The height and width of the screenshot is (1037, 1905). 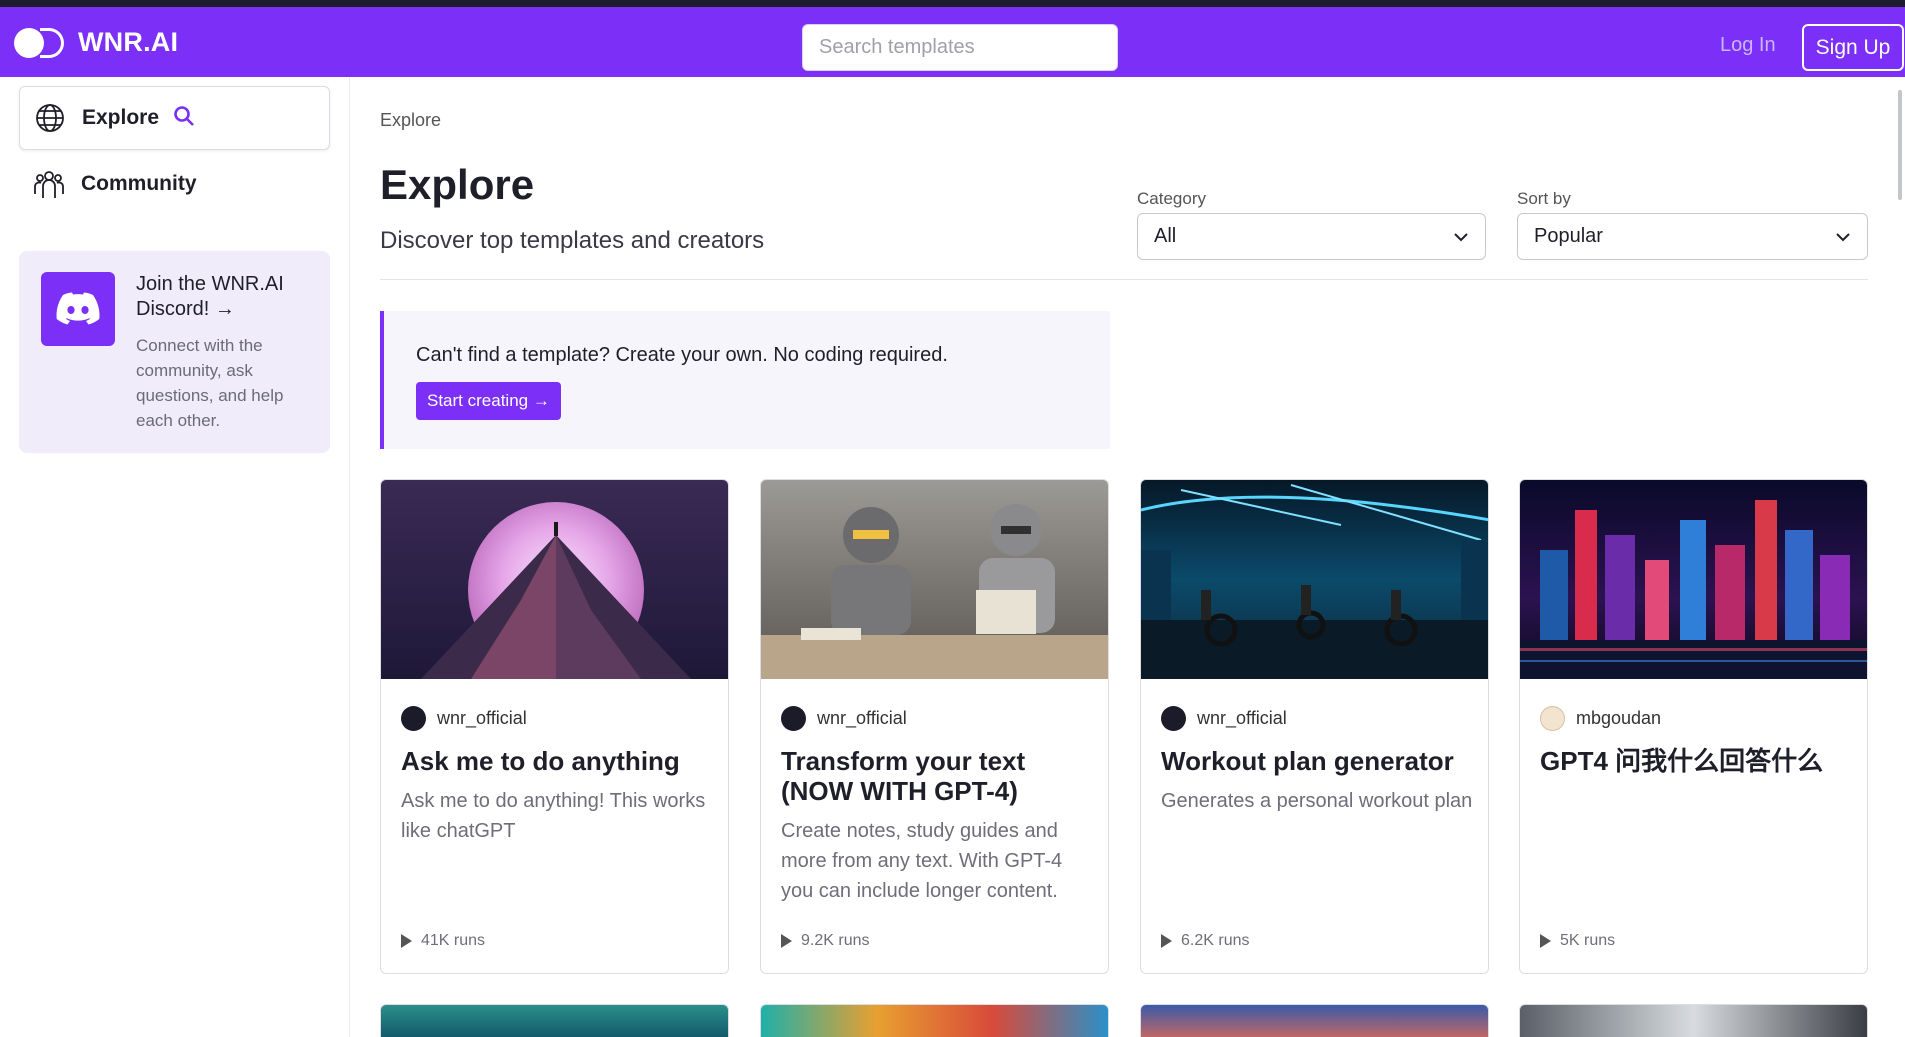 I want to click on card-title: Ask me to do anything, so click(x=540, y=761).